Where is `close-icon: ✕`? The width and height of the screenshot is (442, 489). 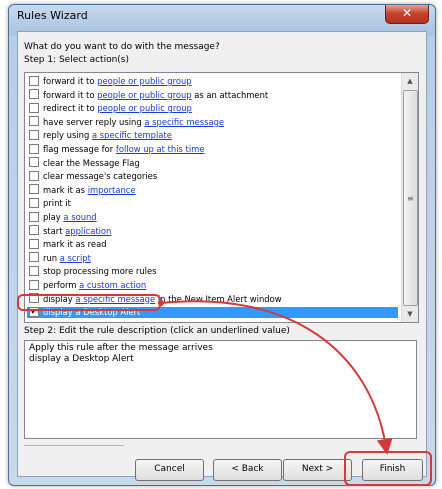
close-icon: ✕ is located at coordinates (407, 13).